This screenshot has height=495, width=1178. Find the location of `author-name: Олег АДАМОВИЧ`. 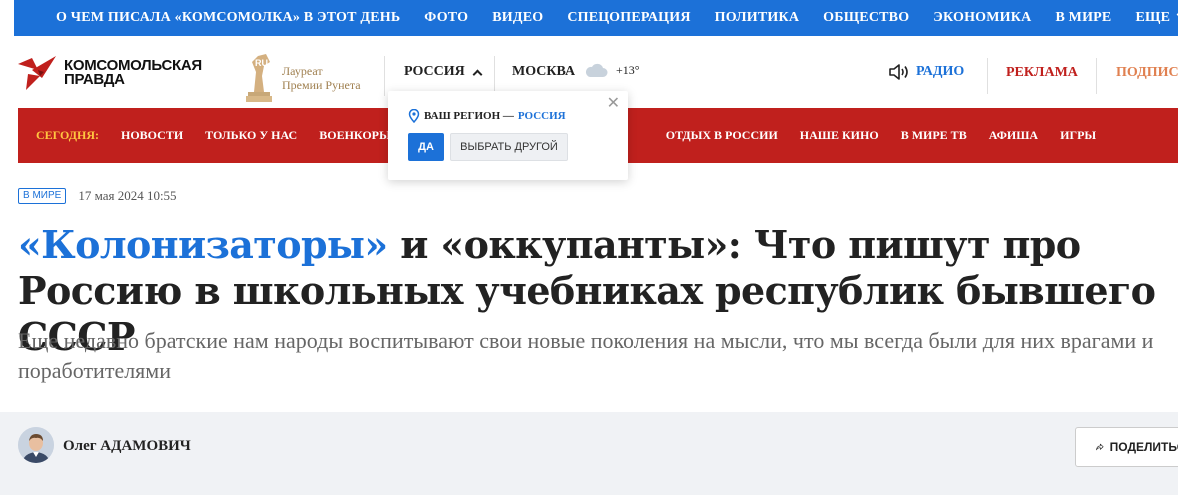

author-name: Олег АДАМОВИЧ is located at coordinates (127, 446).